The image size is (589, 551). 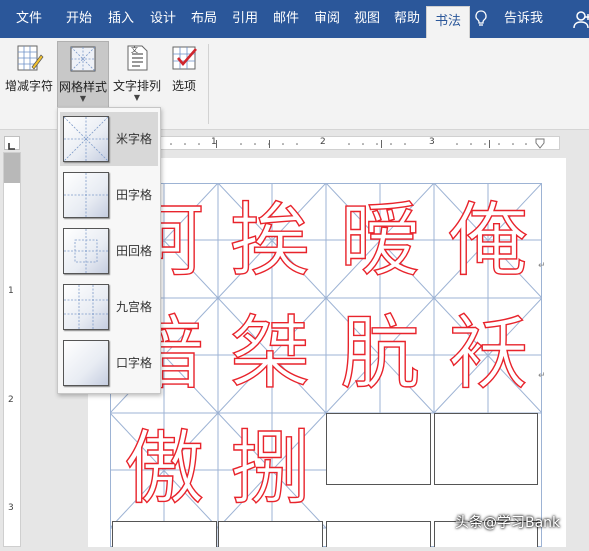 What do you see at coordinates (523, 19) in the screenshot?
I see `tab-tell-me: 告诉我` at bounding box center [523, 19].